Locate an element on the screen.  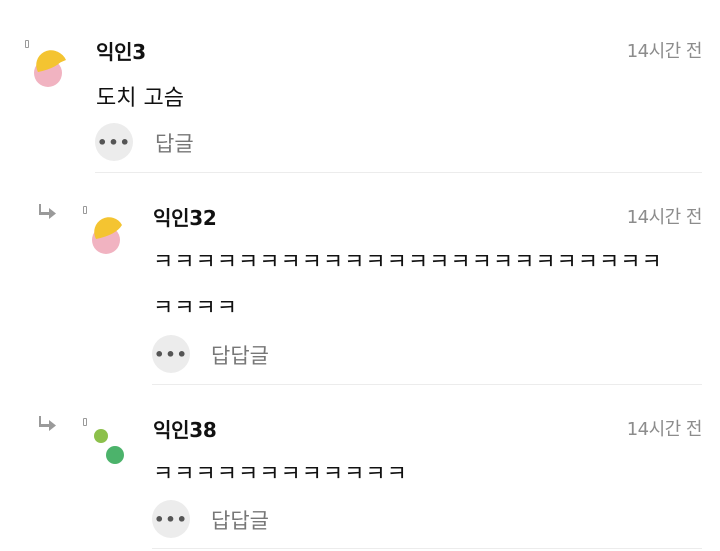
reply-button: 답글 is located at coordinates (174, 143).